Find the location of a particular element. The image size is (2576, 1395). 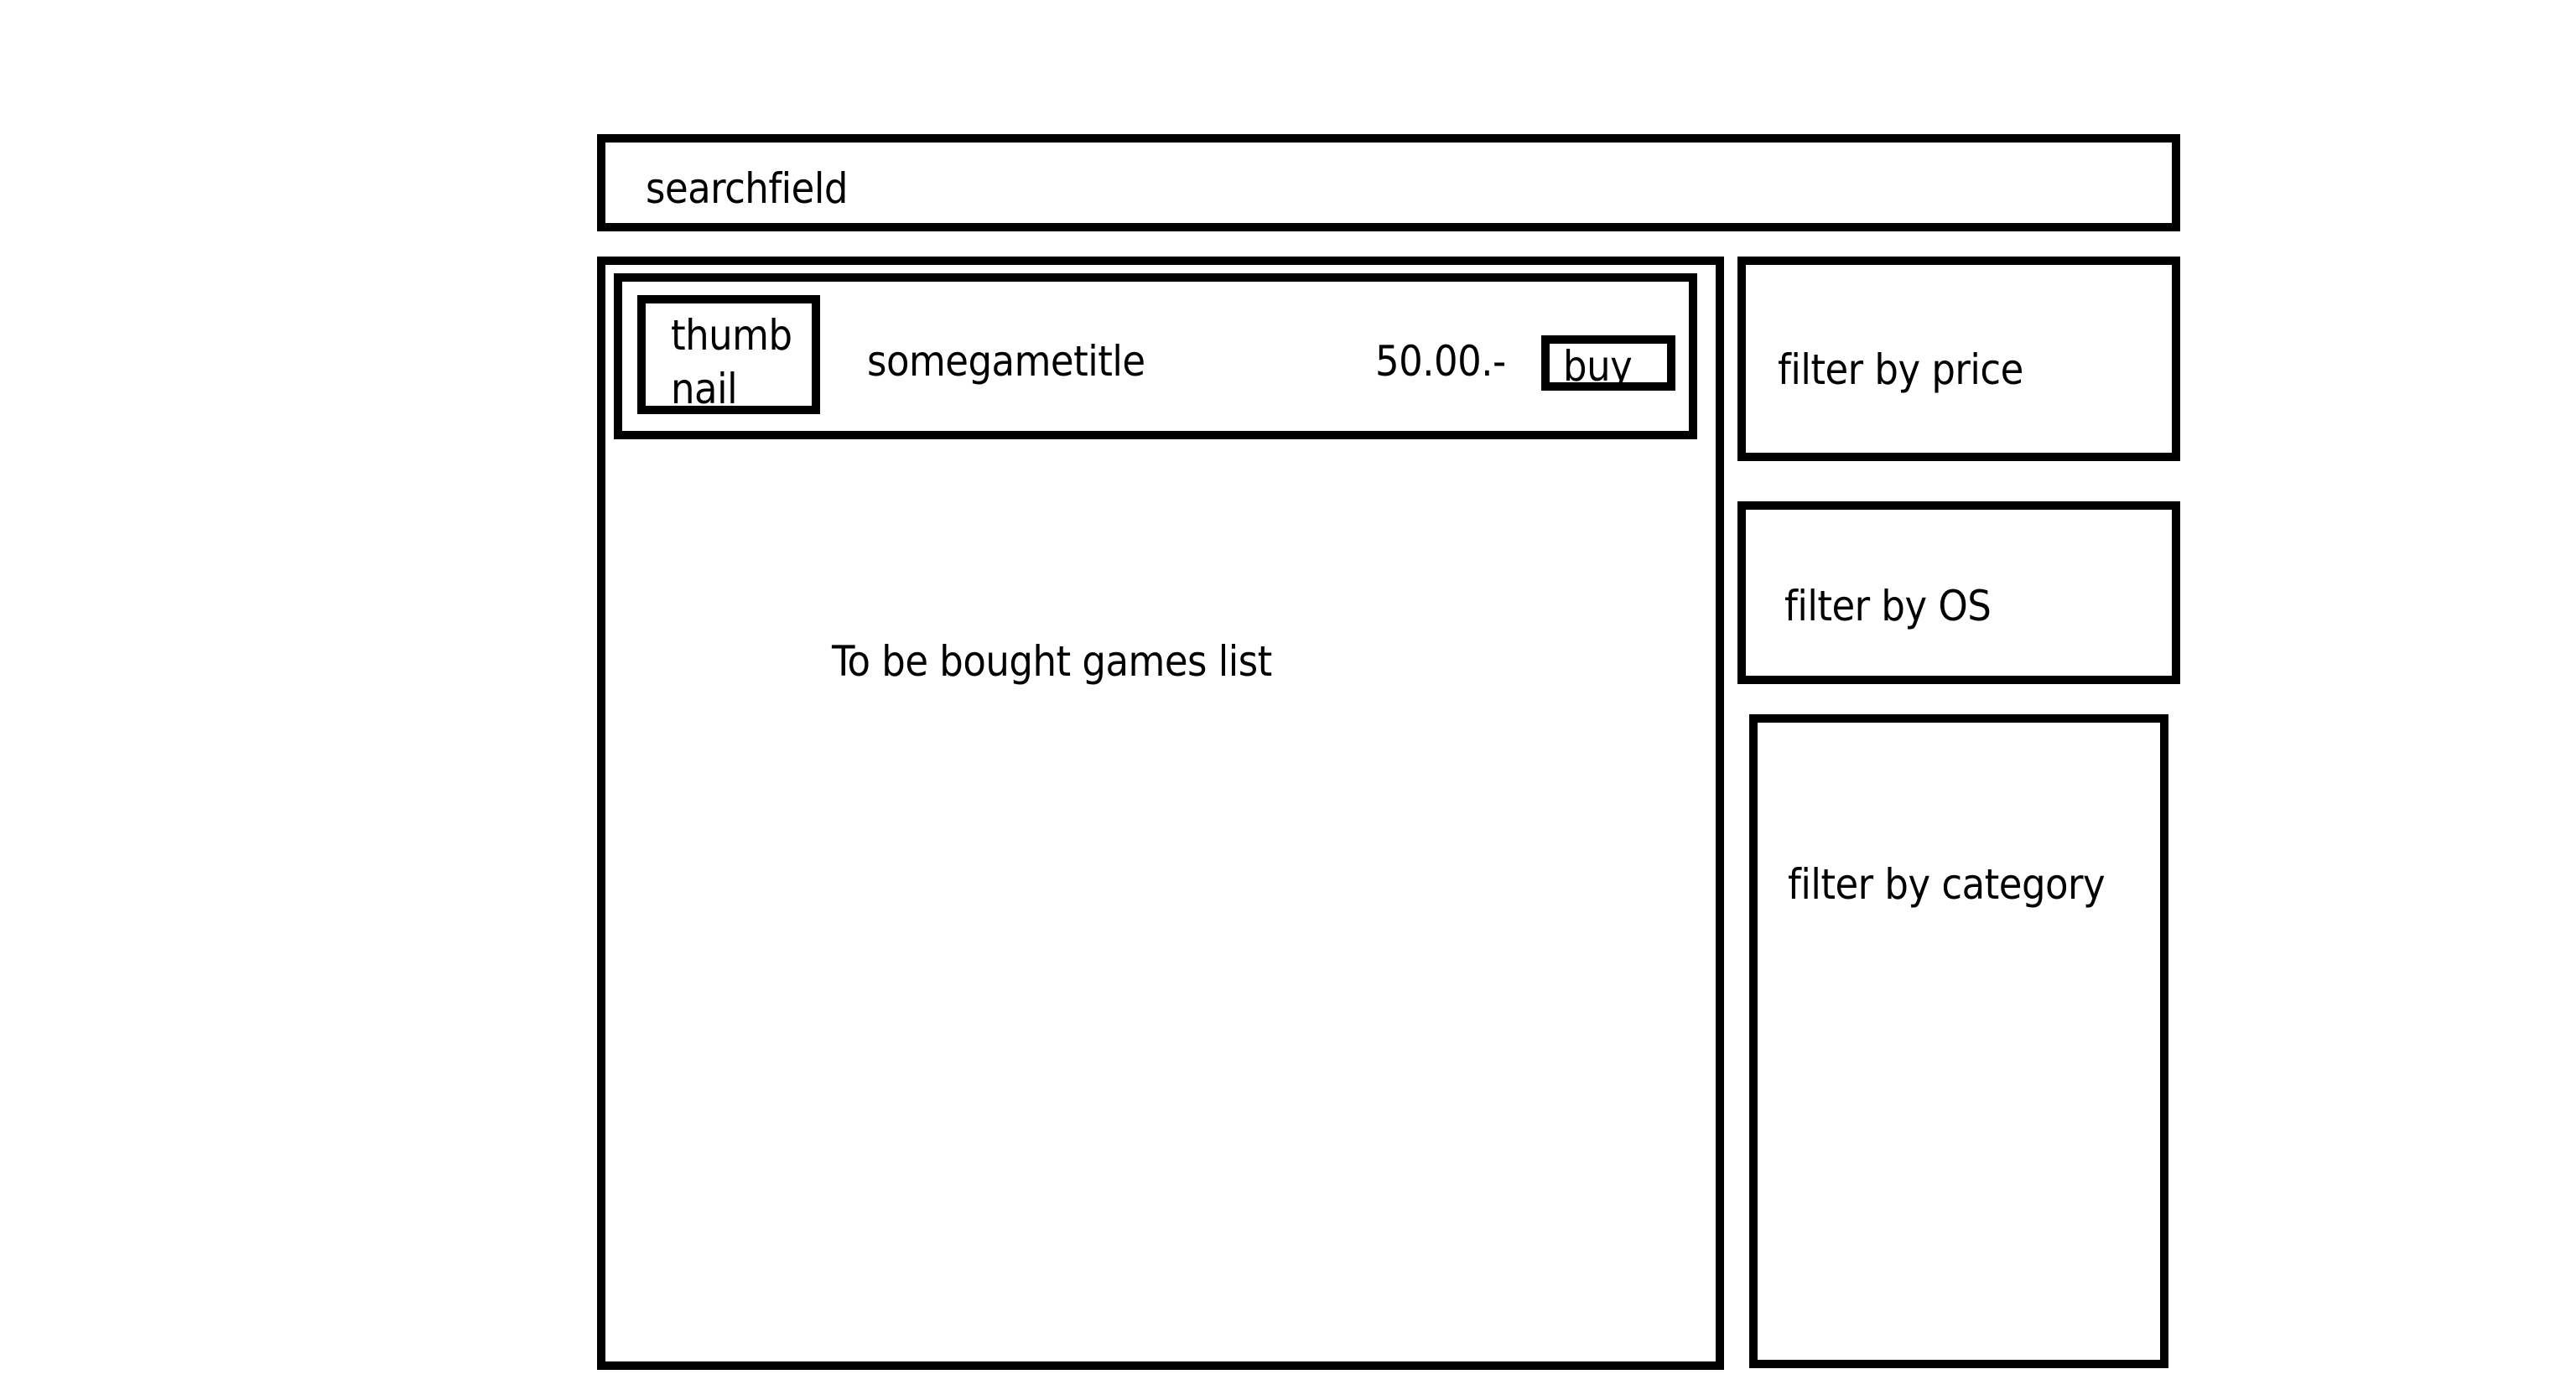

search-input: searchfield is located at coordinates (1388, 182).